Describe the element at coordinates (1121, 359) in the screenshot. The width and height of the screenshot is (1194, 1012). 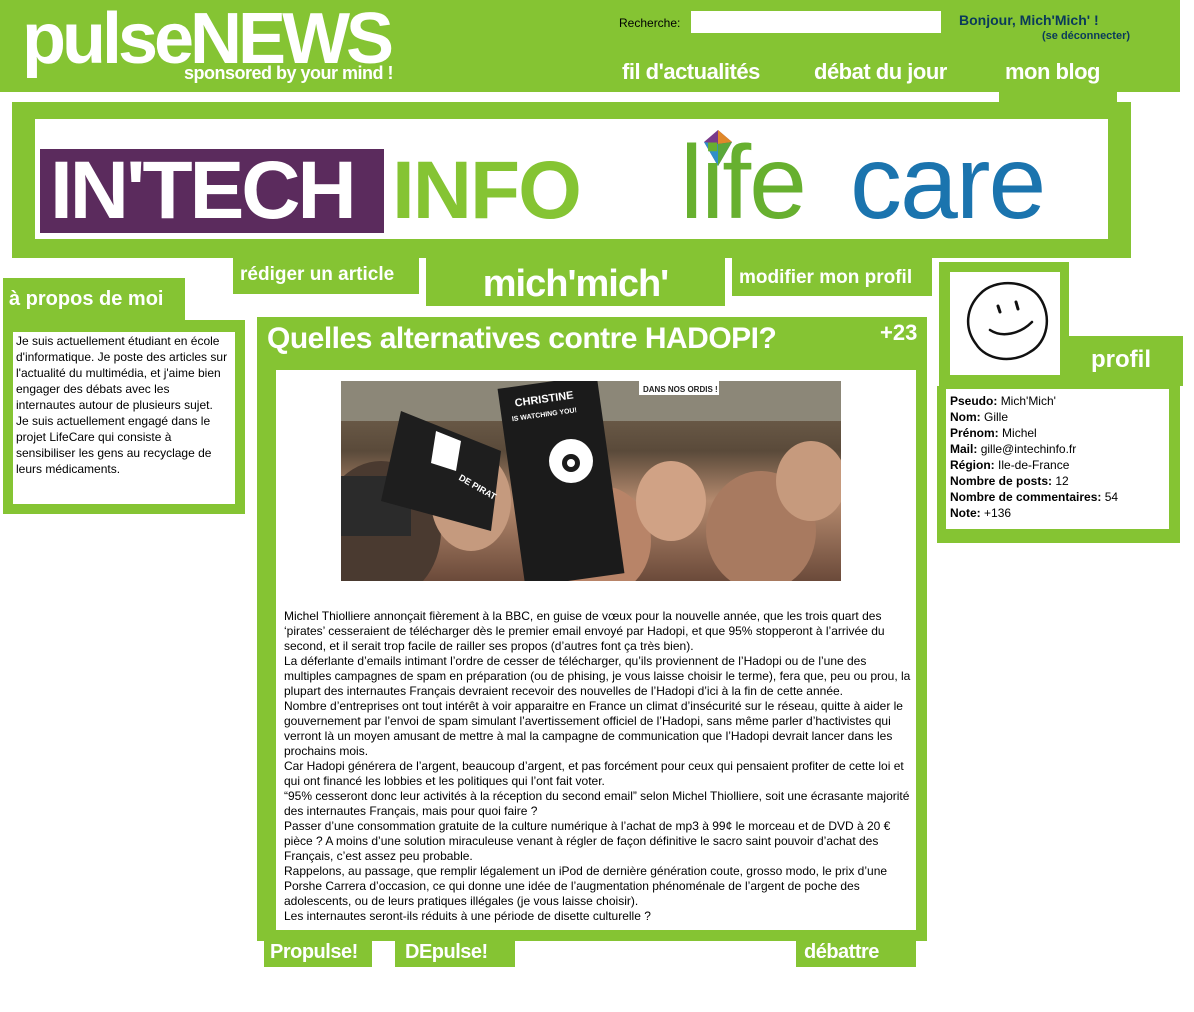
I see `profile-title: profil` at that location.